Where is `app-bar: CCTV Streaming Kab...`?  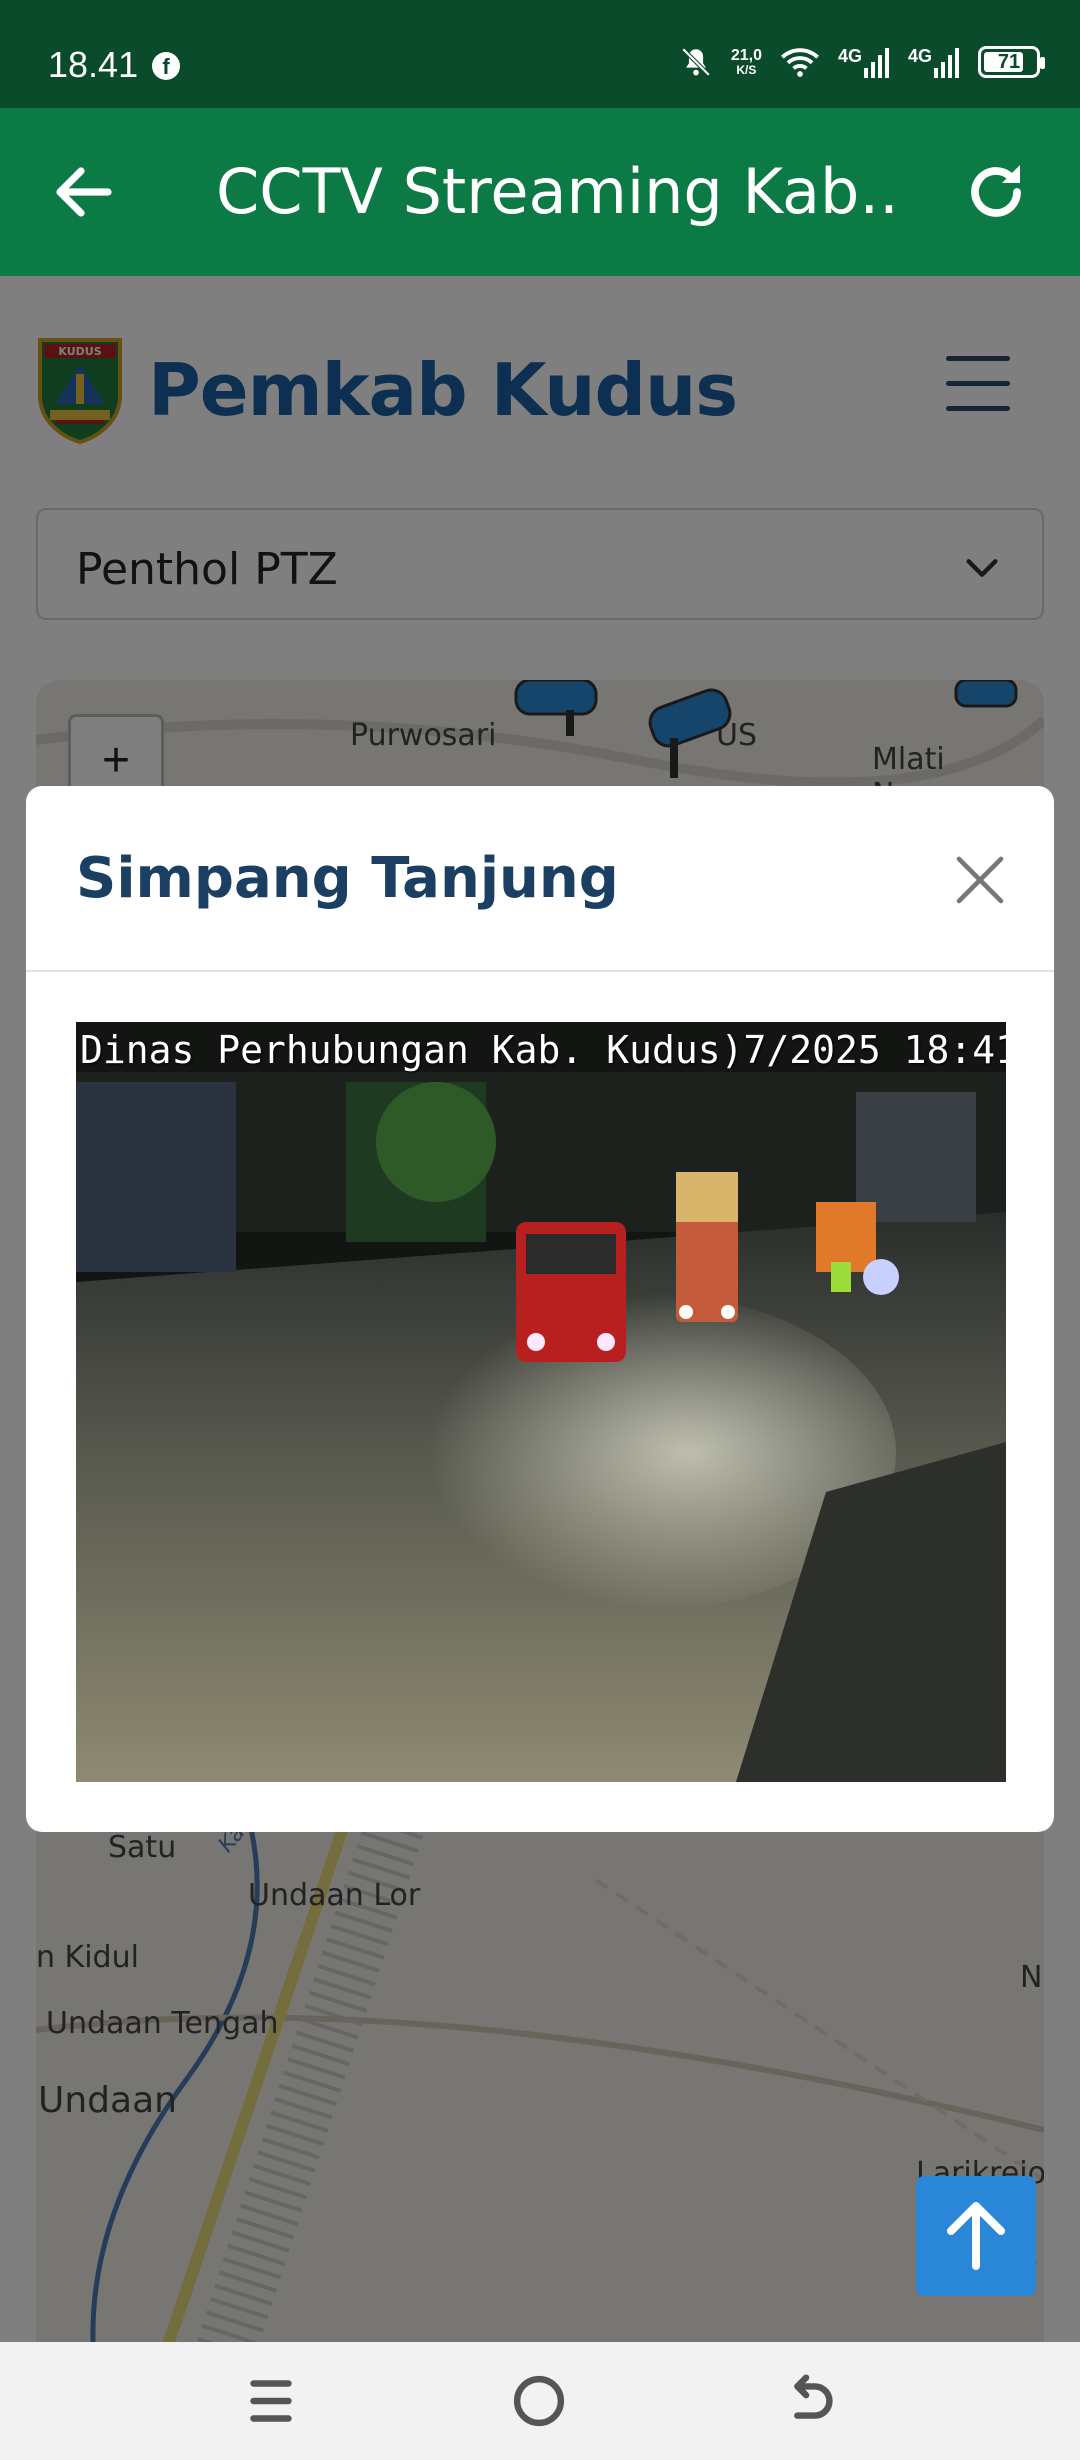
app-bar: CCTV Streaming Kab... is located at coordinates (540, 192).